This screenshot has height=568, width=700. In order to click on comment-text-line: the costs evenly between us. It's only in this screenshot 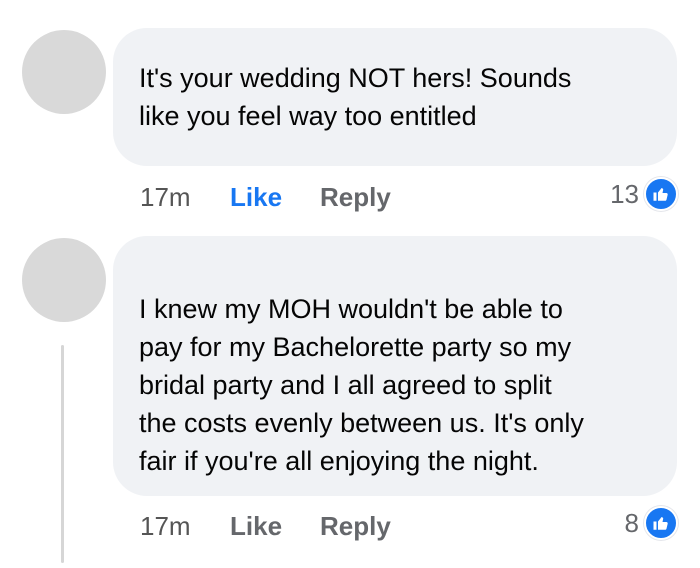, I will do `click(361, 423)`.